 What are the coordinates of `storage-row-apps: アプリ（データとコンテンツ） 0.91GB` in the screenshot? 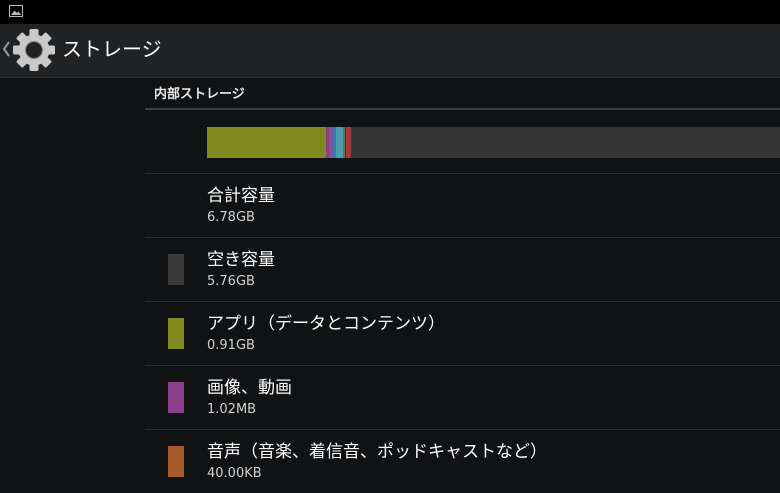 It's located at (462, 333).